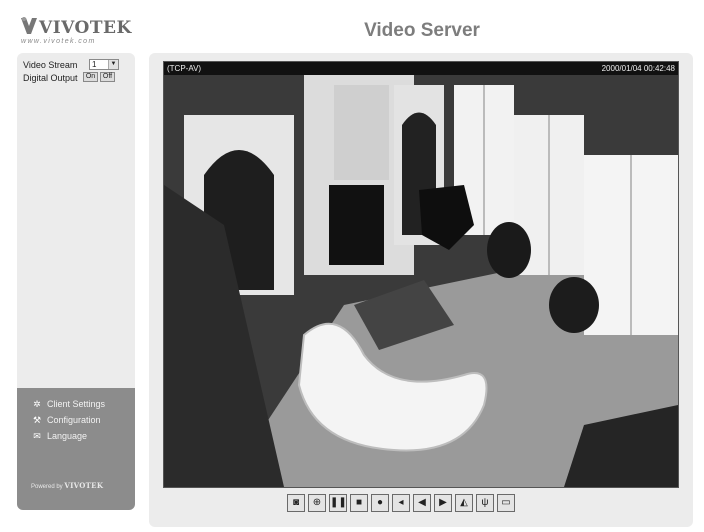 The width and height of the screenshot is (704, 532). I want to click on digital-output-row: Digital Output On Off, so click(69, 78).